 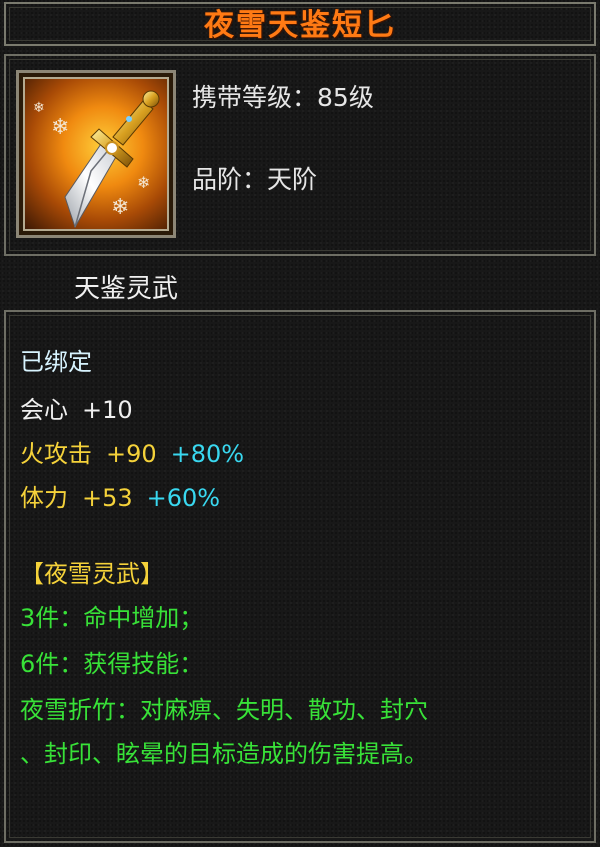 I want to click on grade-value: 天阶, so click(x=292, y=179).